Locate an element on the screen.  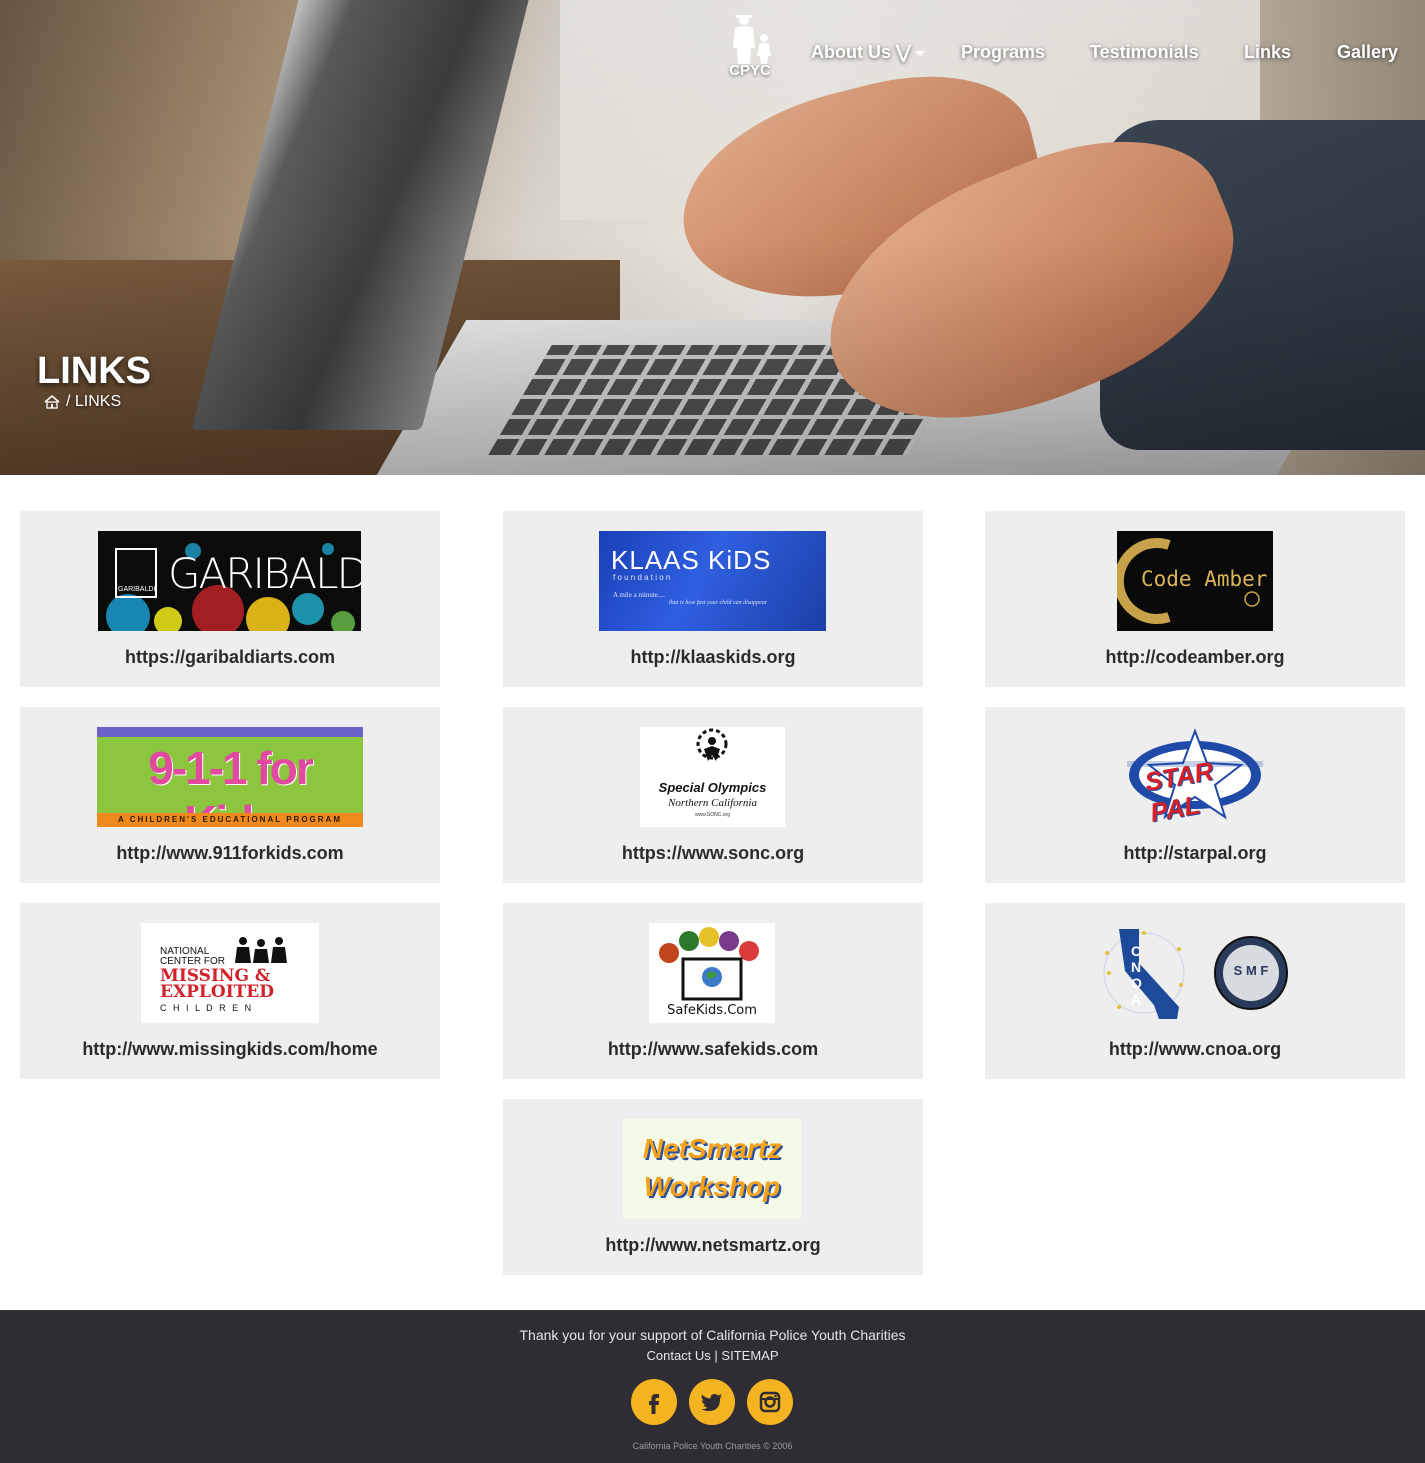
instagram-button is located at coordinates (770, 1402).